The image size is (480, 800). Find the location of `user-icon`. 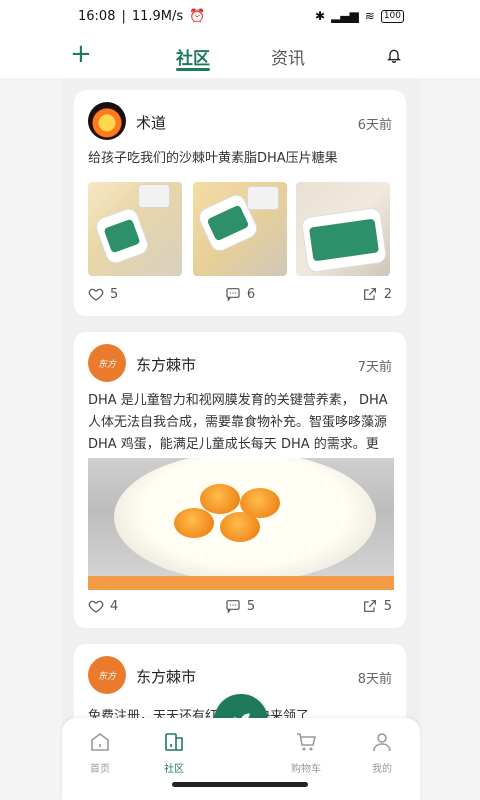

user-icon is located at coordinates (382, 742).